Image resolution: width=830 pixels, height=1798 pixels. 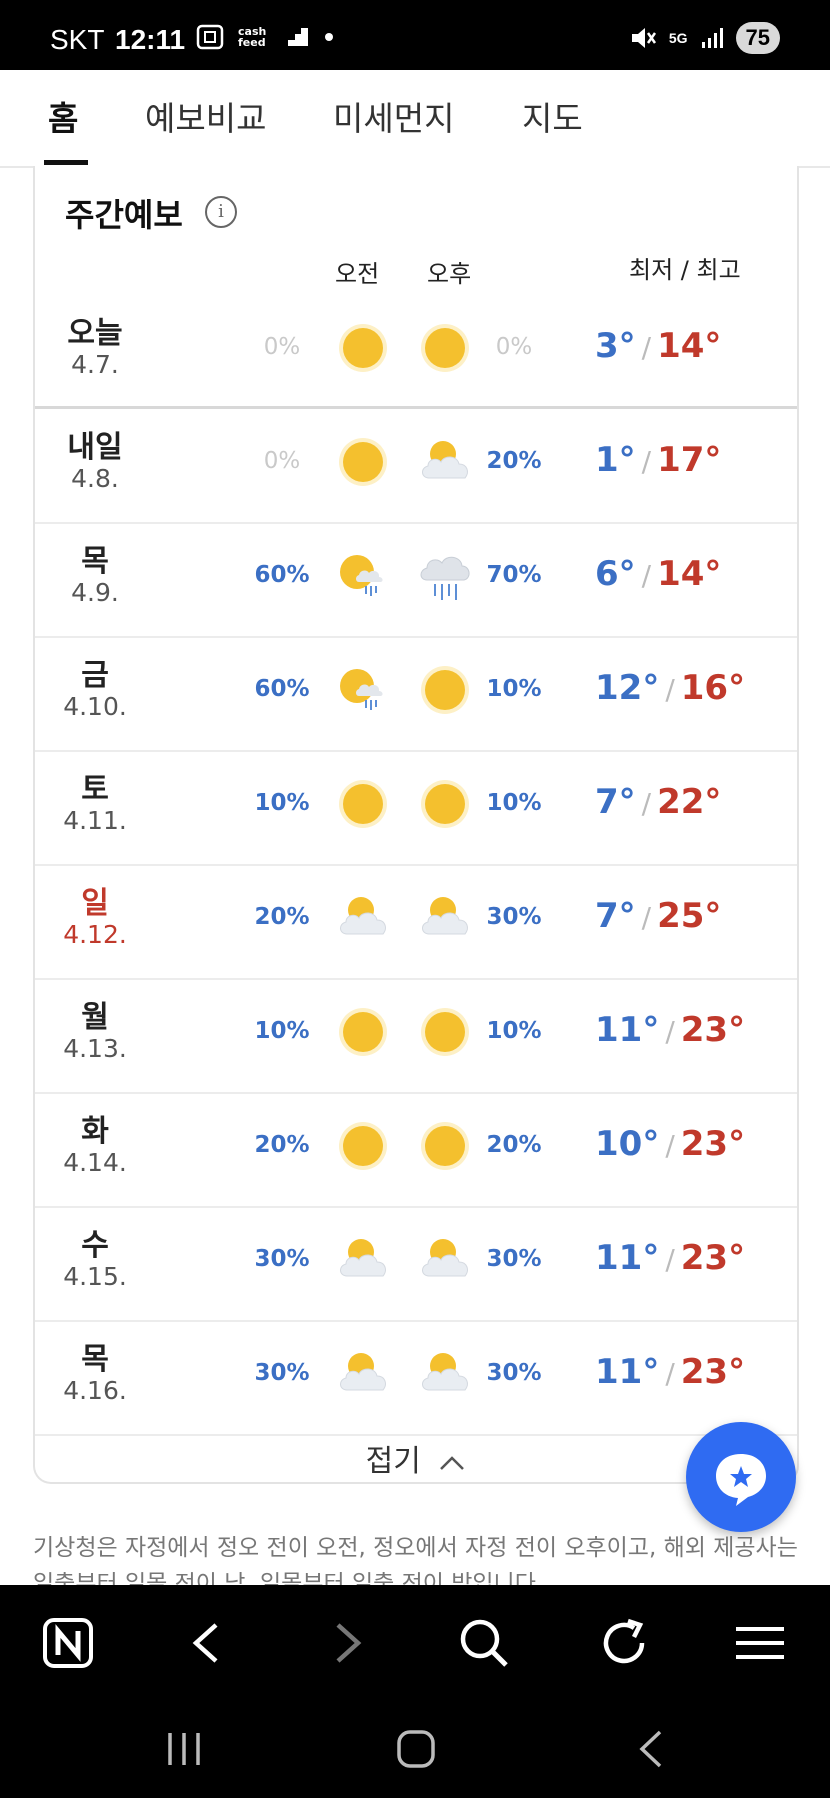 What do you see at coordinates (184, 1749) in the screenshot?
I see `recents-icon` at bounding box center [184, 1749].